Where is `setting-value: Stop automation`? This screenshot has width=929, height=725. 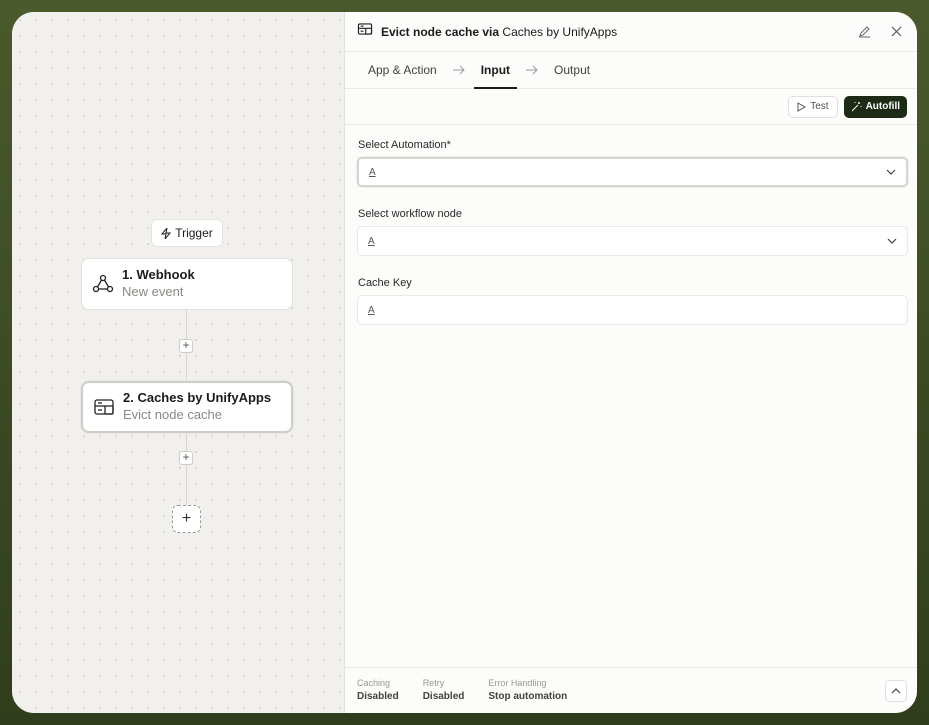 setting-value: Stop automation is located at coordinates (528, 696).